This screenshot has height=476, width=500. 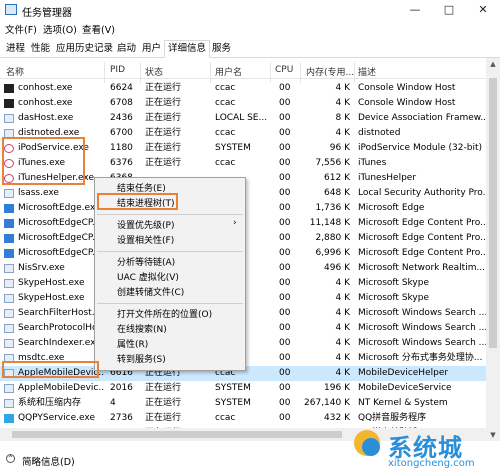 I want to click on tab-app-history: 应用历史记录, so click(x=84, y=49).